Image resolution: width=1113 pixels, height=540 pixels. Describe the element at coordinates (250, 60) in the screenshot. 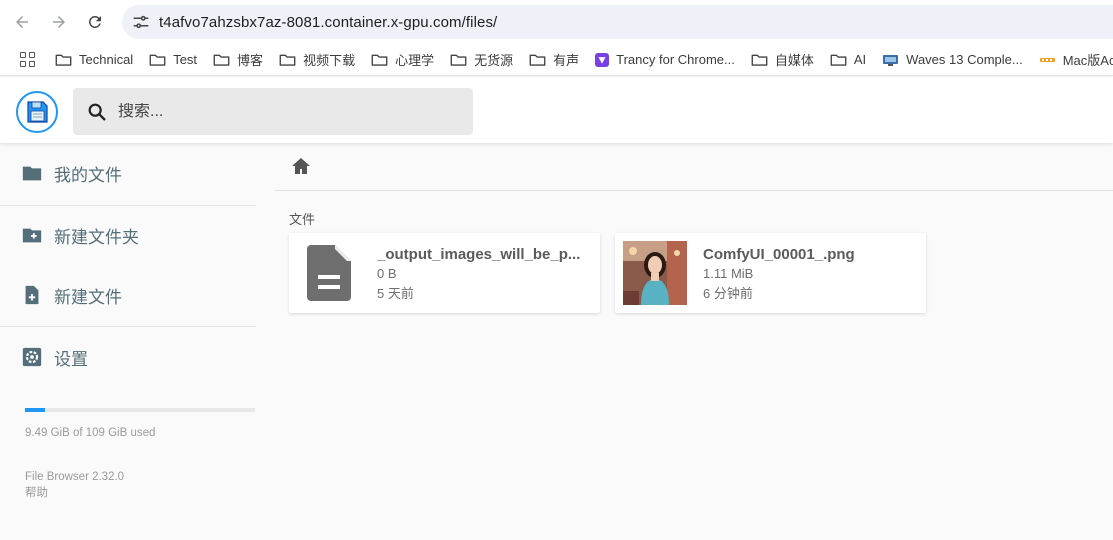

I see `bookmark-label: 博客` at that location.